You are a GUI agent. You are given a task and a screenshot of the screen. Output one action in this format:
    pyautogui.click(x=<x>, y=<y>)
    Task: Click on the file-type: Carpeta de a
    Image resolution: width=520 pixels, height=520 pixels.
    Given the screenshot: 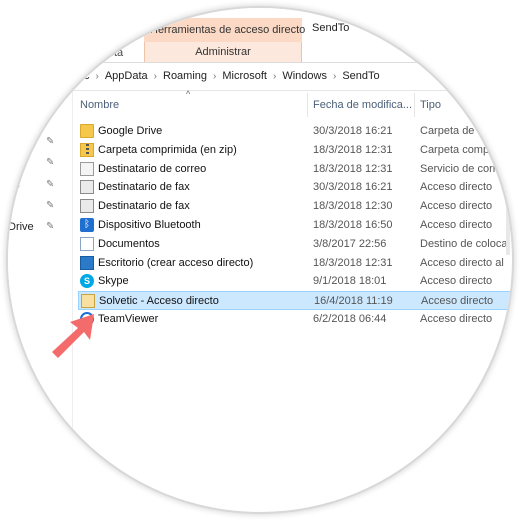 What is the action you would take?
    pyautogui.click(x=452, y=131)
    